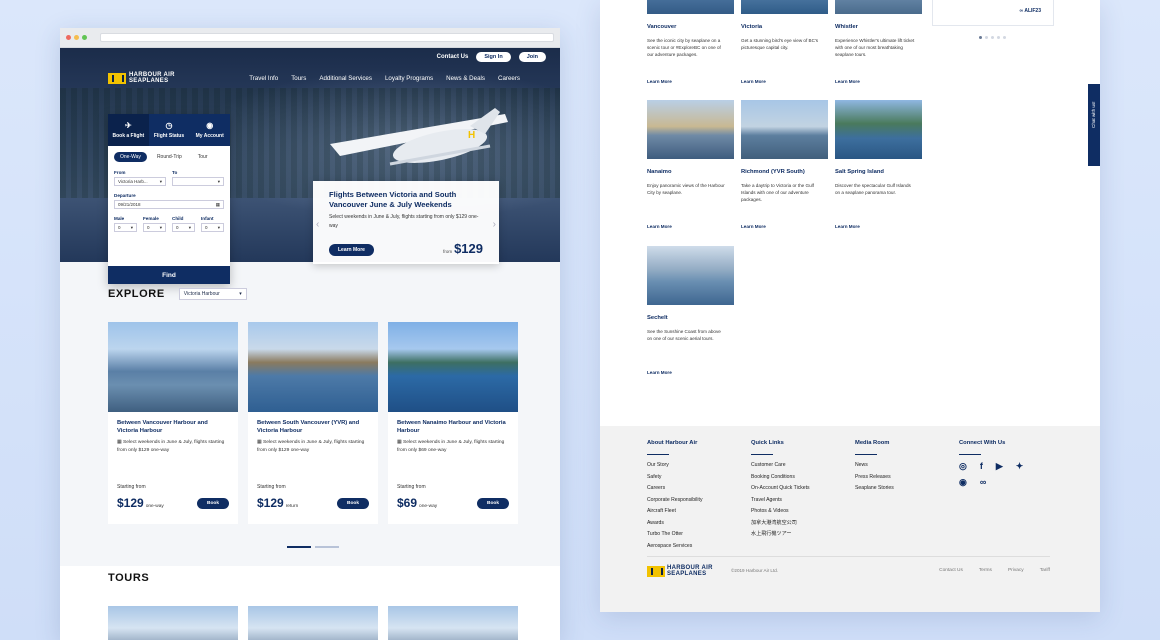 The height and width of the screenshot is (640, 1160). Describe the element at coordinates (212, 294) in the screenshot. I see `explore-location-select: Victoria Harbour ▾` at that location.